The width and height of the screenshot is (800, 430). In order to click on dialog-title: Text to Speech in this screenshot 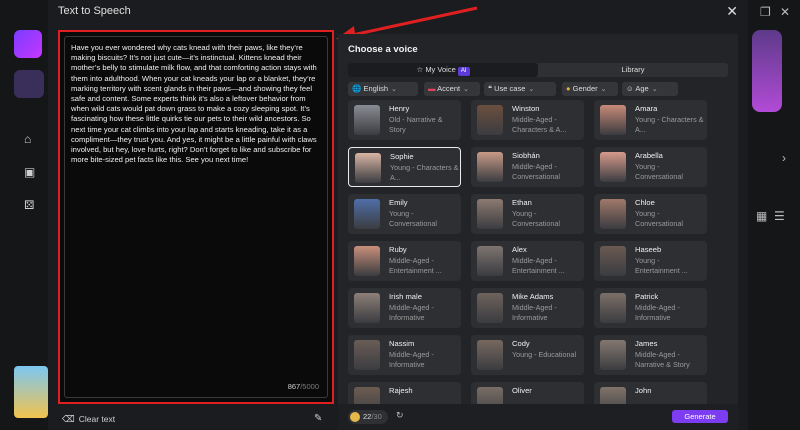, I will do `click(94, 11)`.